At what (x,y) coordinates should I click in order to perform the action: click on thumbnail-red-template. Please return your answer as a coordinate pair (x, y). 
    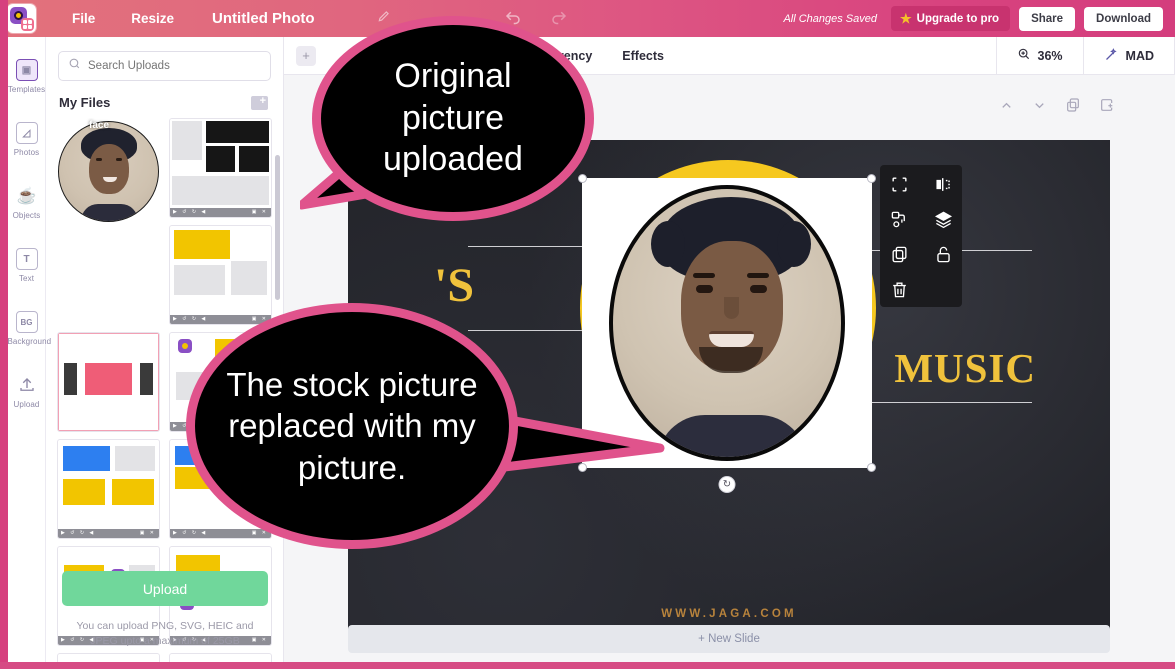
    Looking at the image, I should click on (108, 382).